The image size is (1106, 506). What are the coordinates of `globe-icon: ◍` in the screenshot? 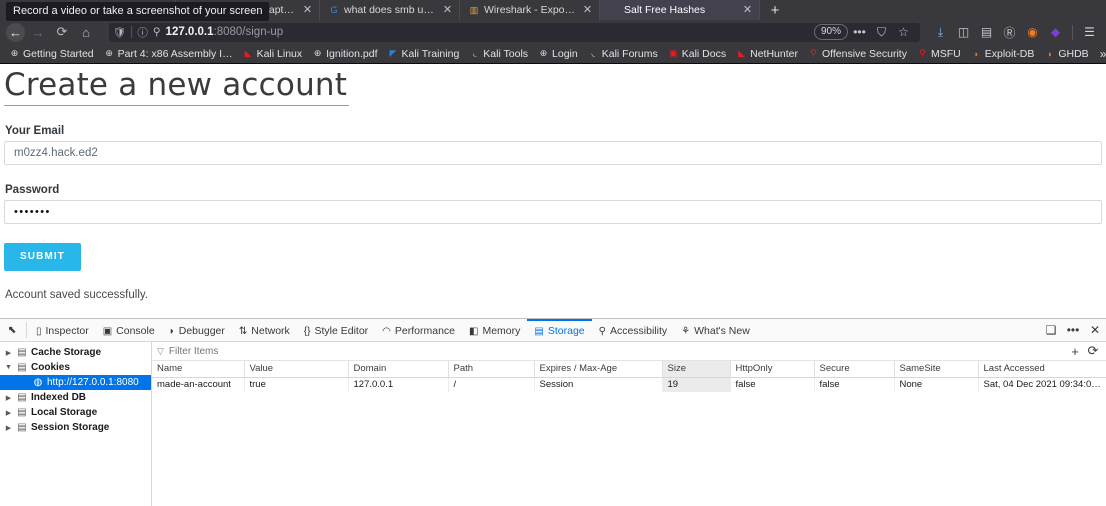 It's located at (38, 382).